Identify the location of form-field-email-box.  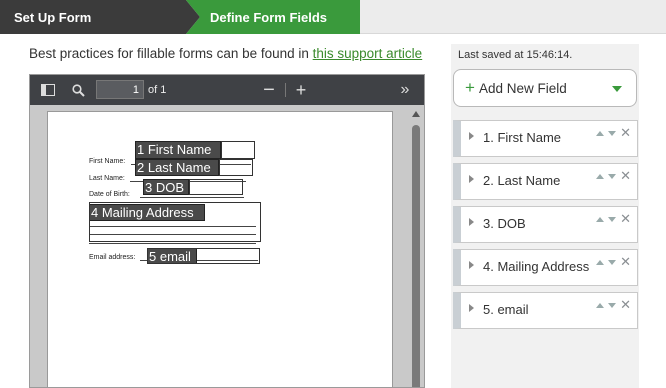
(203, 256).